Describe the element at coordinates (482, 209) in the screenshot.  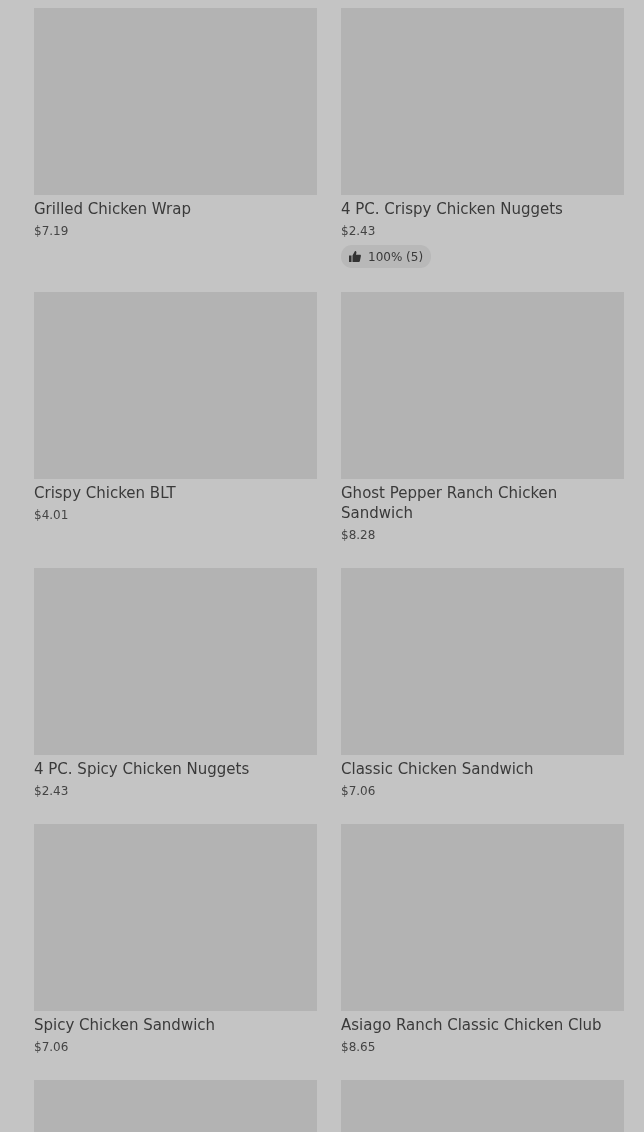
I see `item-name: 4 PC. Crispy Chicken Nuggets` at that location.